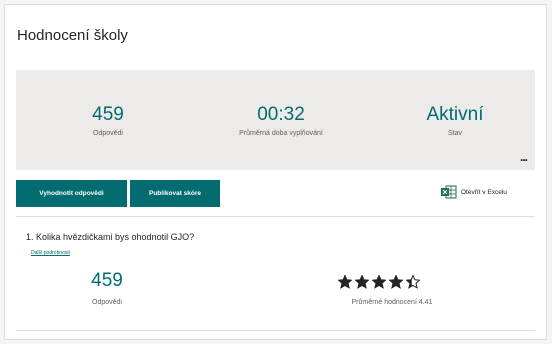 Image resolution: width=552 pixels, height=344 pixels. What do you see at coordinates (413, 282) in the screenshot?
I see `star-partial-icon` at bounding box center [413, 282].